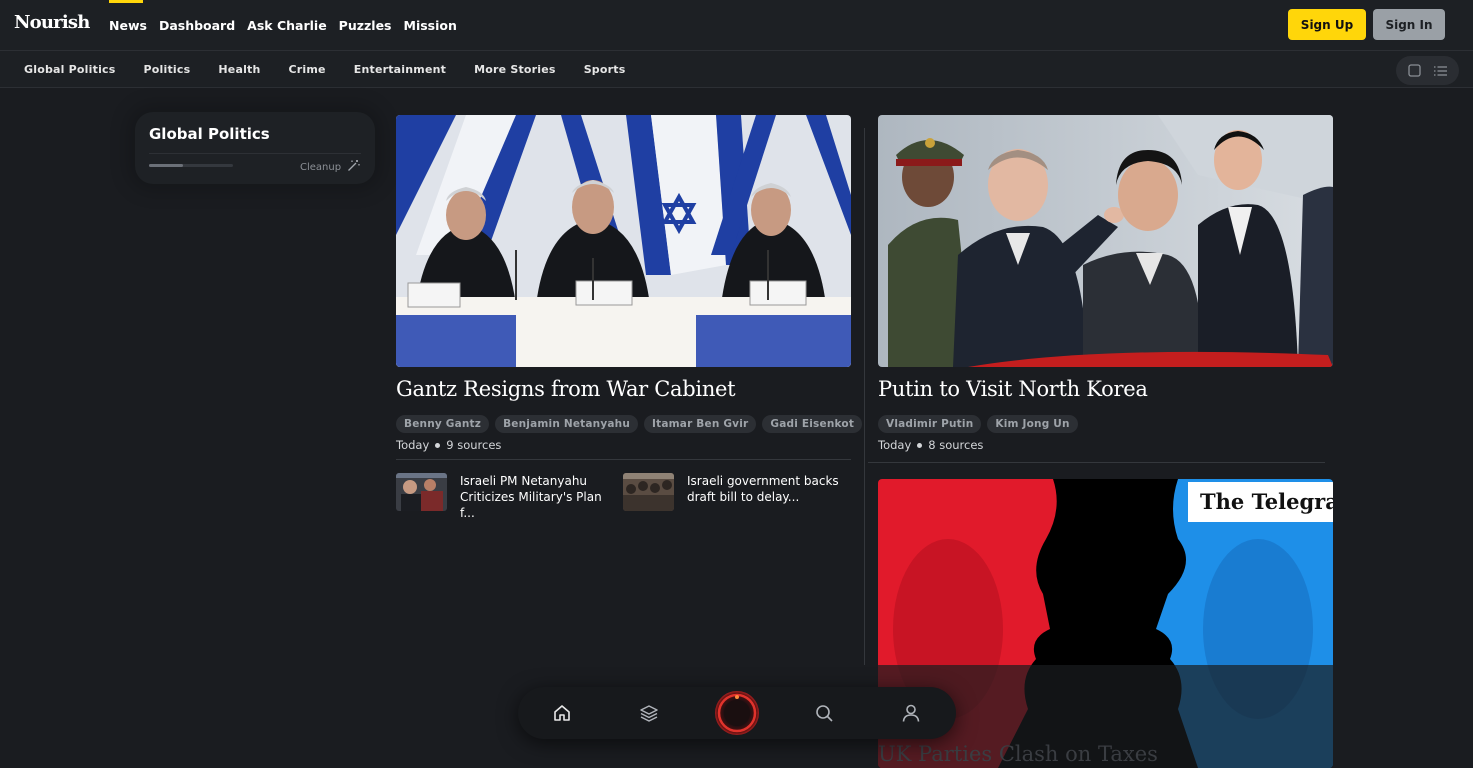 The width and height of the screenshot is (1473, 768). What do you see at coordinates (473, 445) in the screenshot?
I see `story-sources: 9 sources` at bounding box center [473, 445].